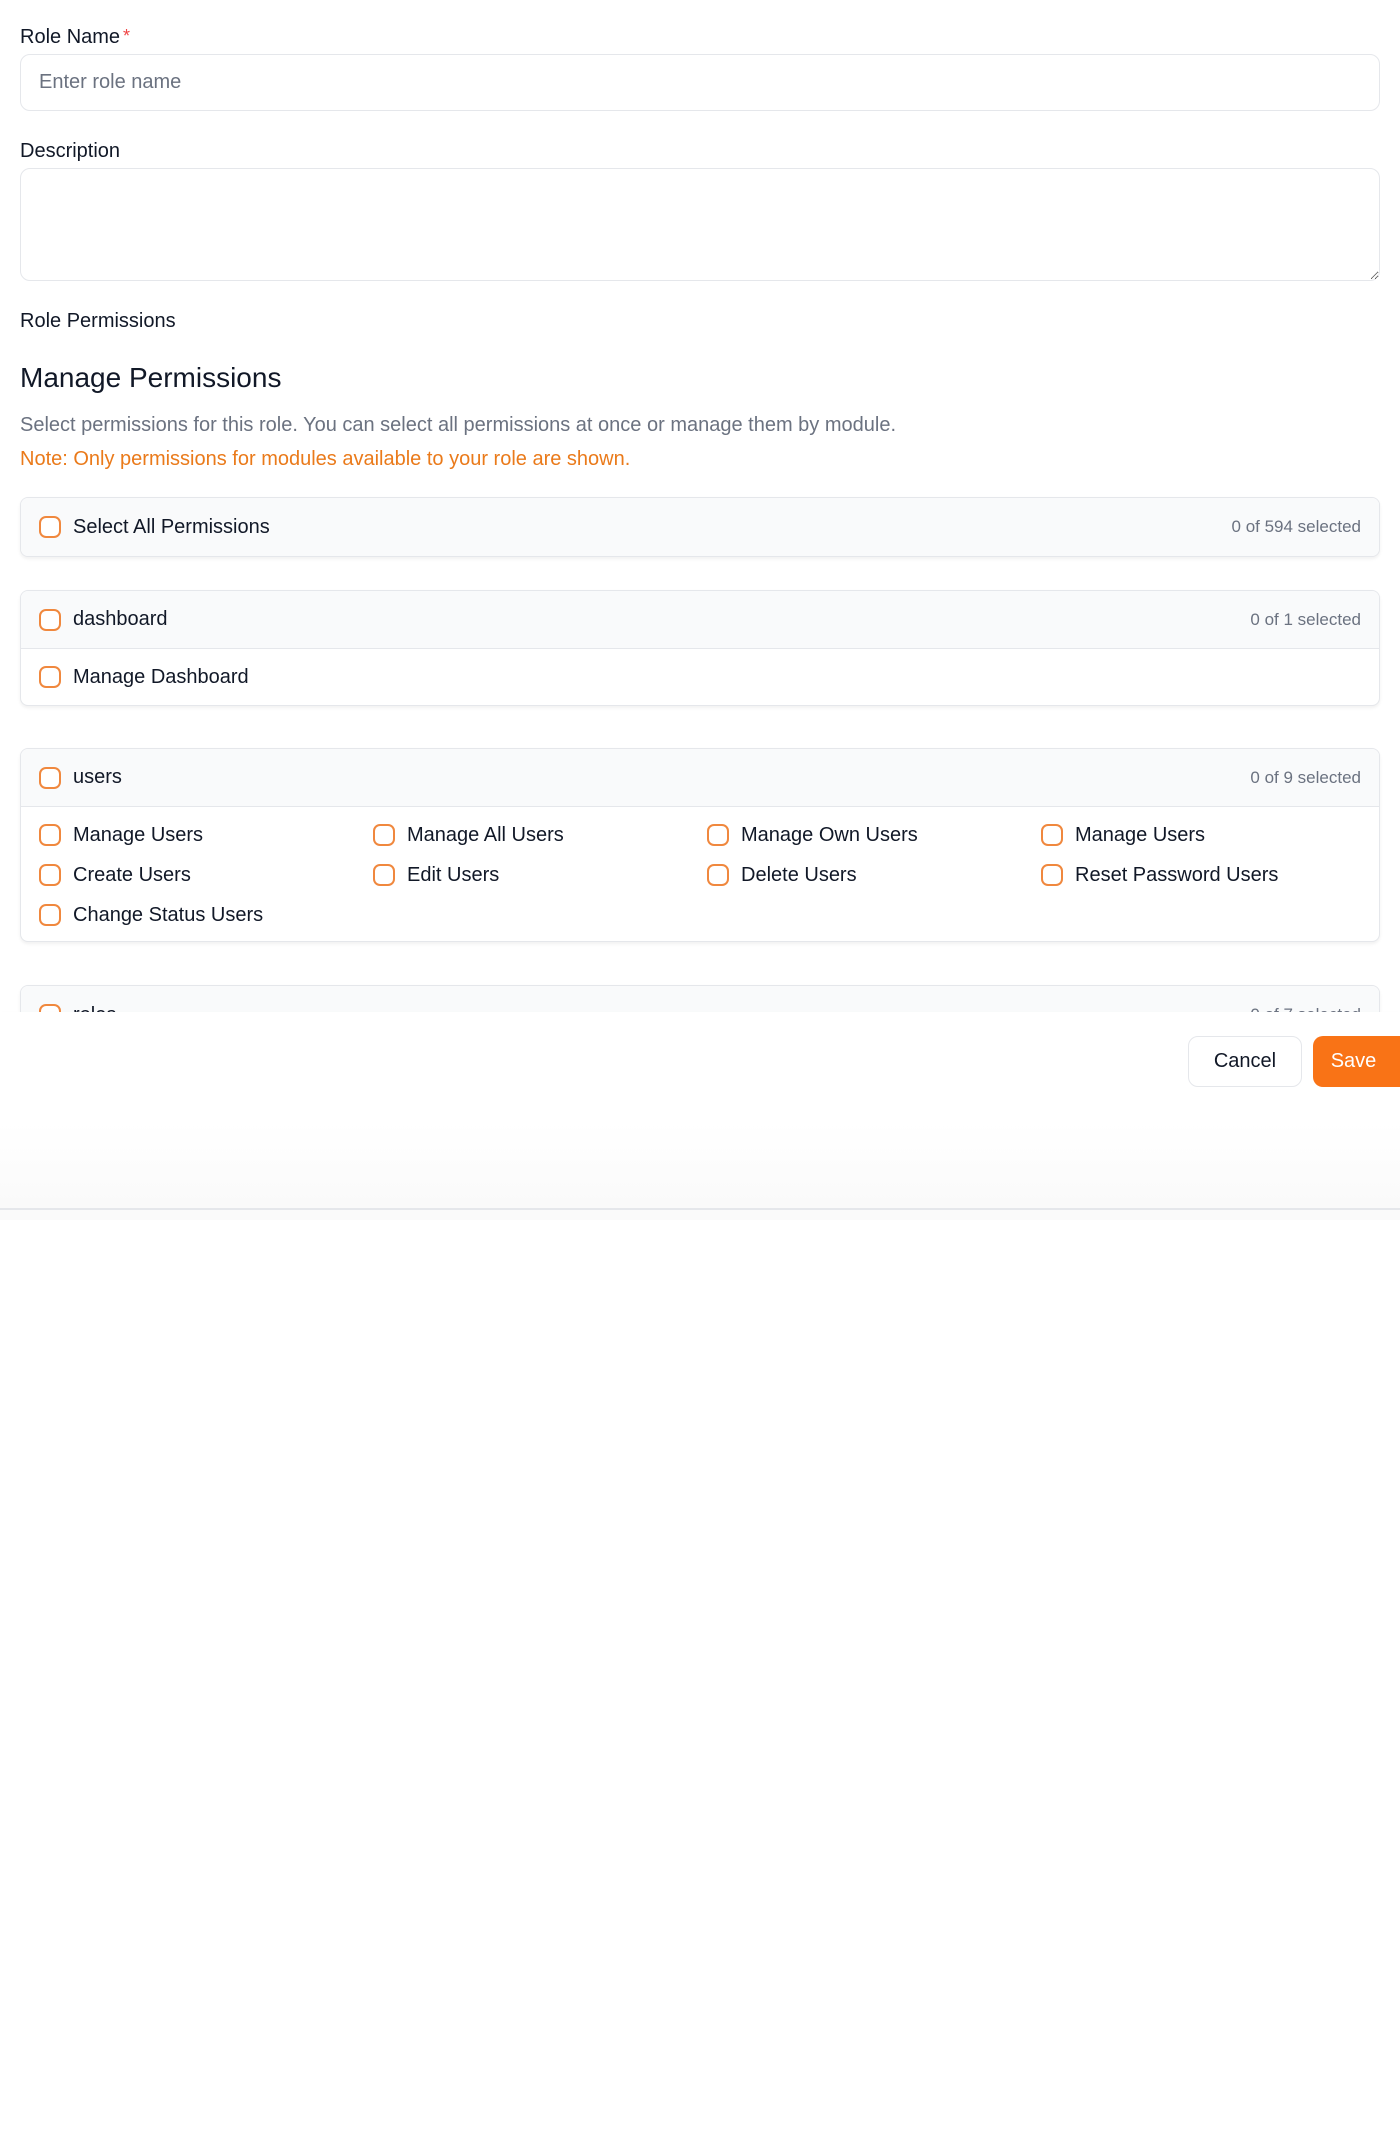 The height and width of the screenshot is (2130, 1400). Describe the element at coordinates (1356, 1061) in the screenshot. I see `save-button: Save` at that location.